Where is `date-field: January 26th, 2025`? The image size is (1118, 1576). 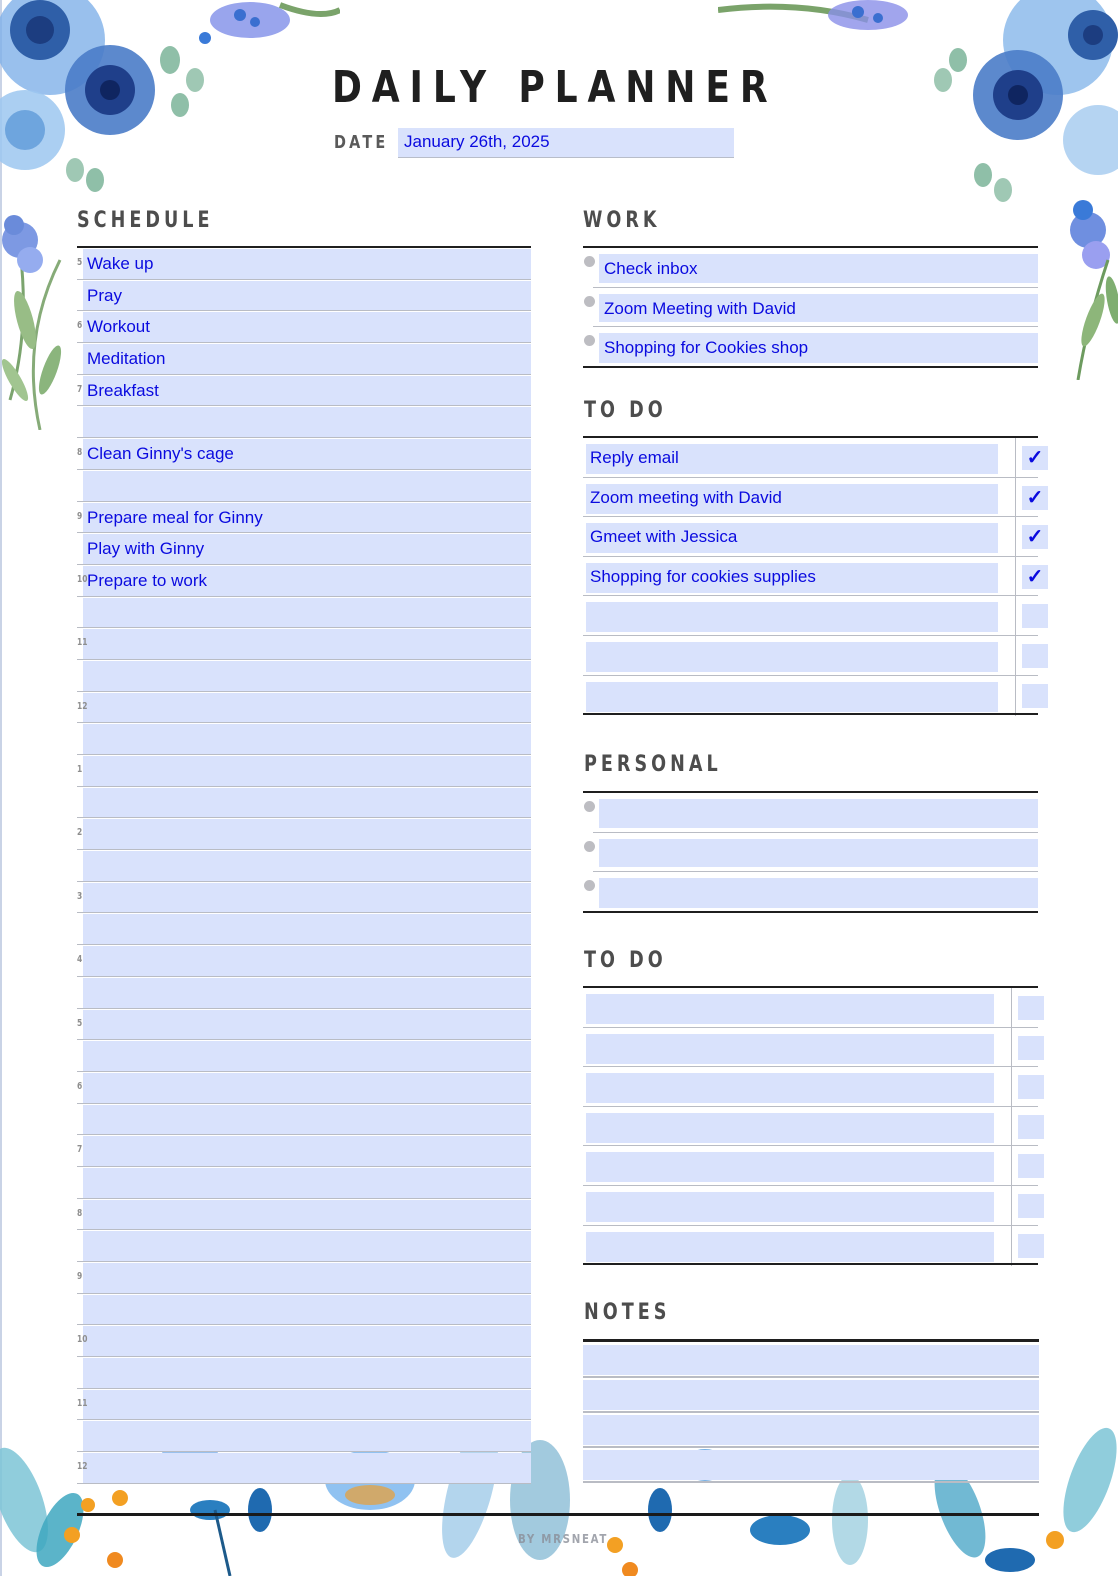
date-field: January 26th, 2025 is located at coordinates (566, 143).